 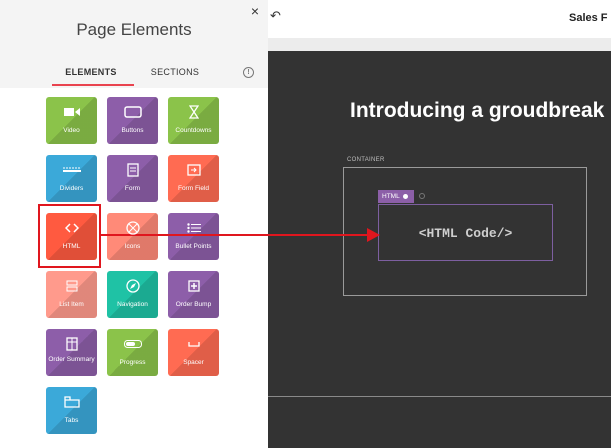 I want to click on element-tile-form-field: Form Field, so click(x=193, y=178).